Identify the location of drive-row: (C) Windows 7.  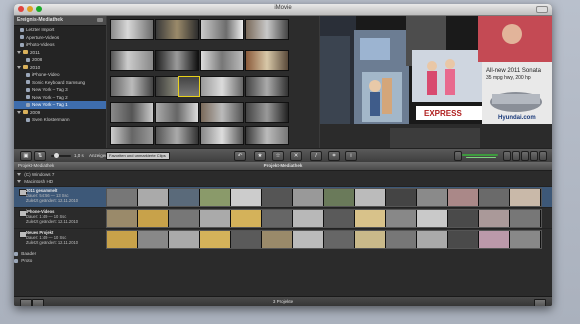
(283, 174).